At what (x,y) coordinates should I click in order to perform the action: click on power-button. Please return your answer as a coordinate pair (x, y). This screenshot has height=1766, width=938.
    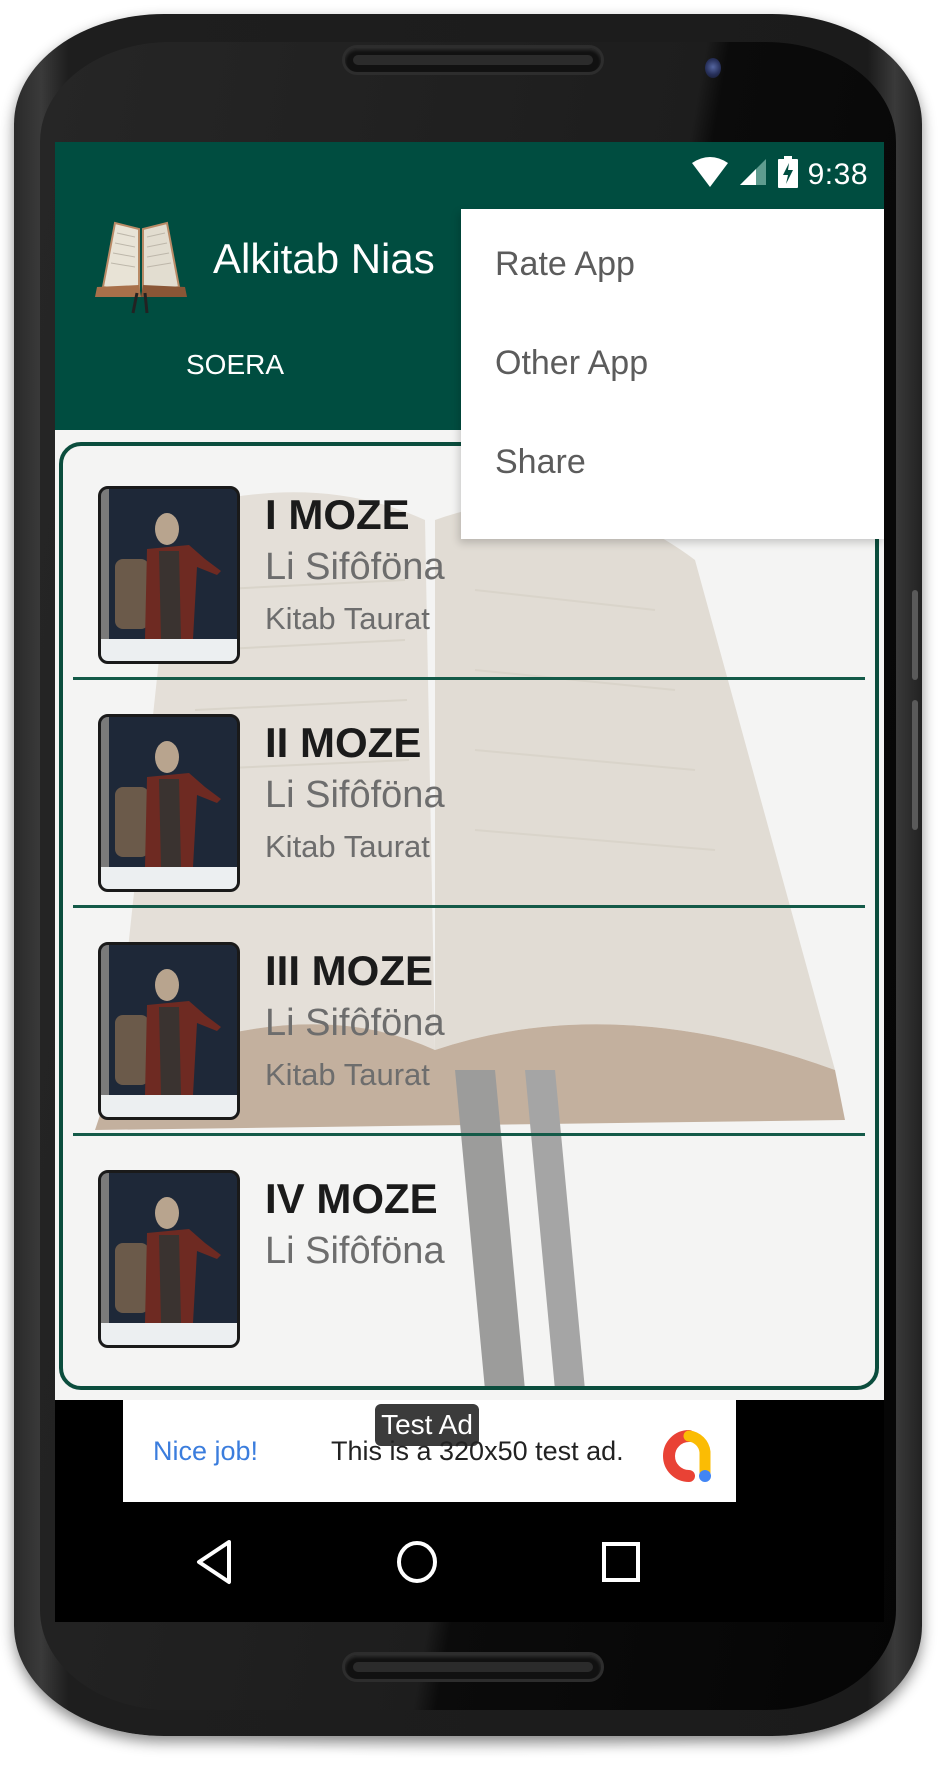
    Looking at the image, I should click on (915, 765).